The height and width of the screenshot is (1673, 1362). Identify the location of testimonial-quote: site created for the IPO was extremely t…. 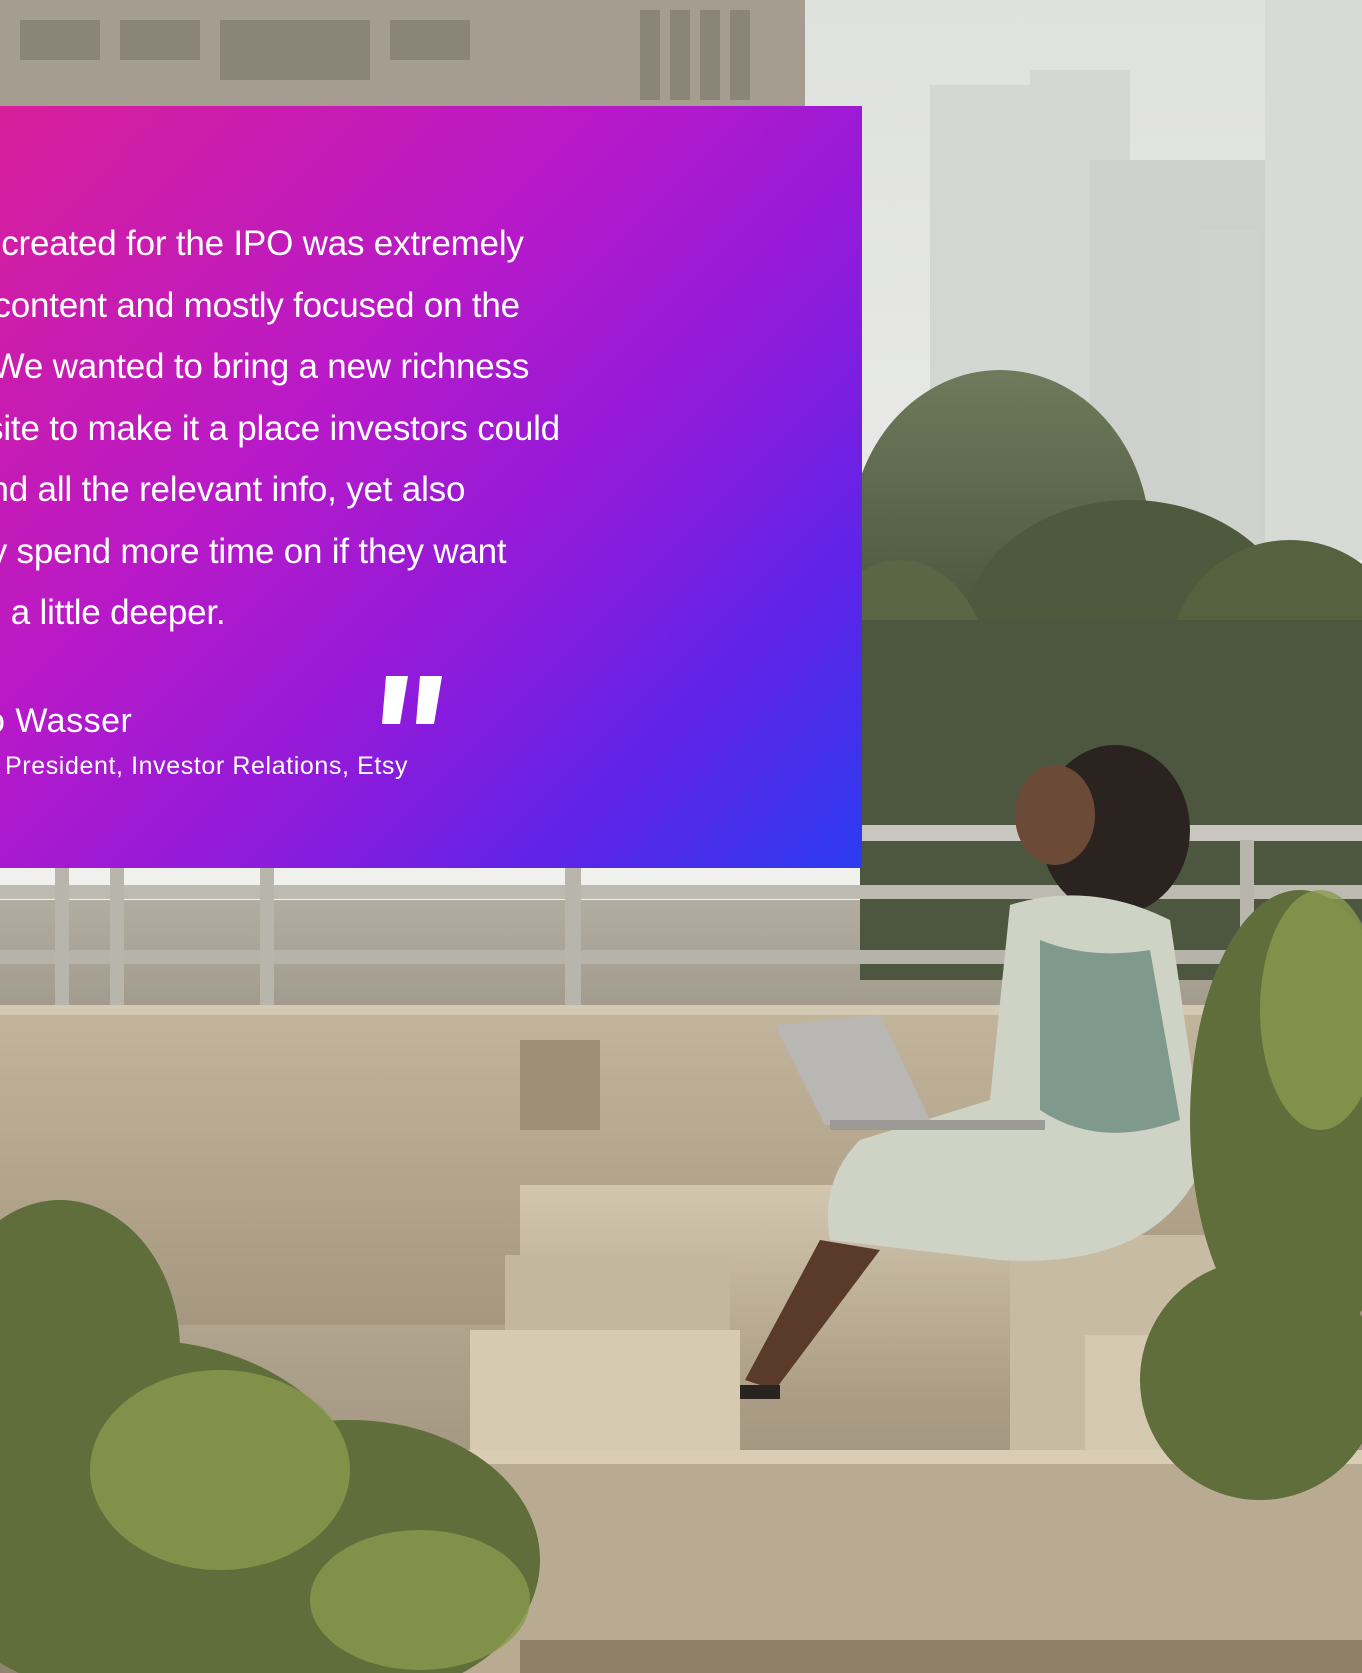
(349, 428).